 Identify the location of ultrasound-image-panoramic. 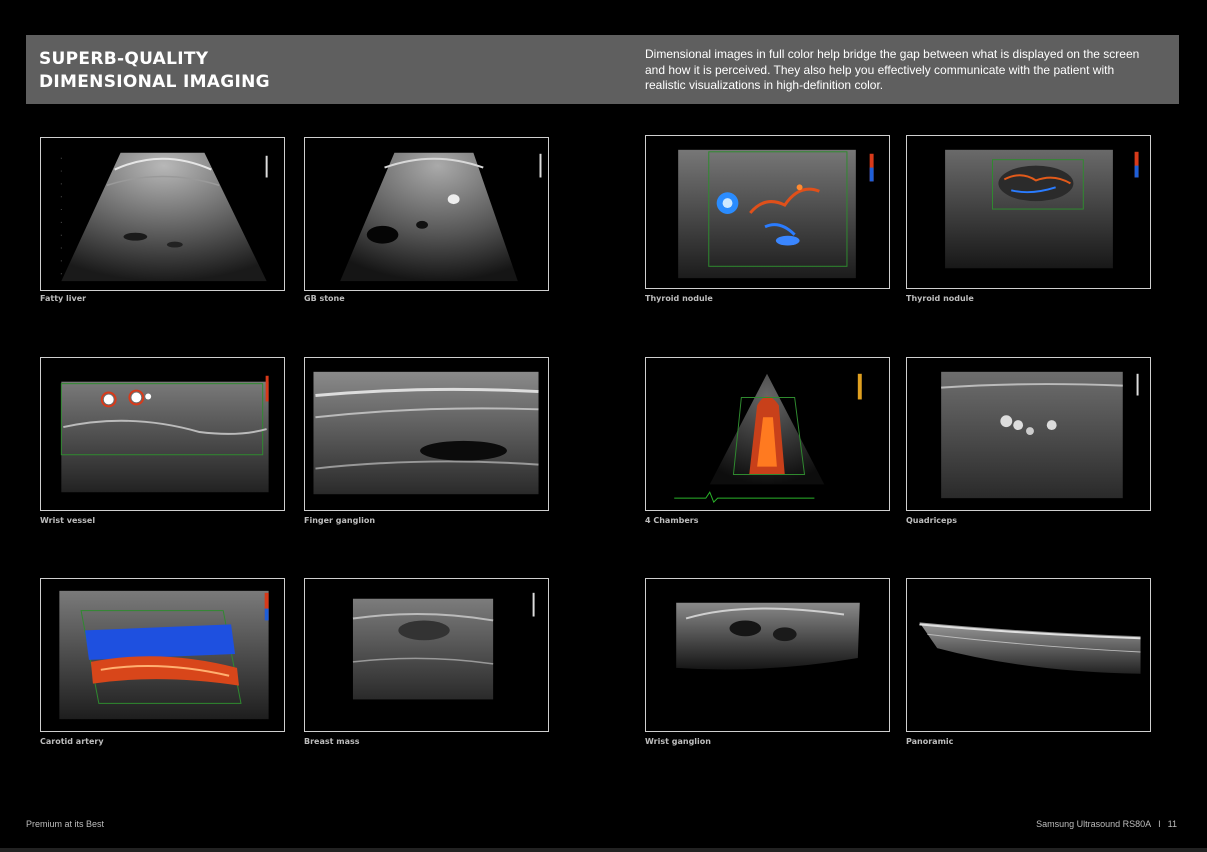
(1028, 655).